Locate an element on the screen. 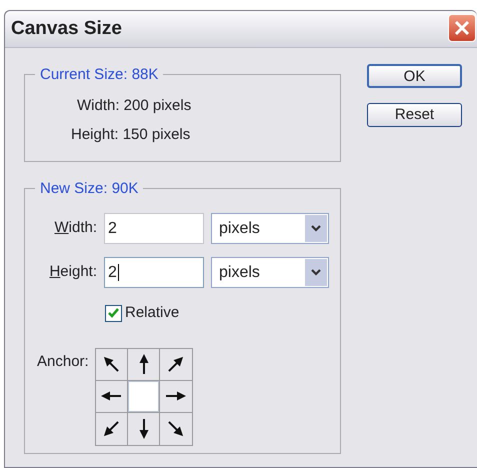  close-button is located at coordinates (462, 28).